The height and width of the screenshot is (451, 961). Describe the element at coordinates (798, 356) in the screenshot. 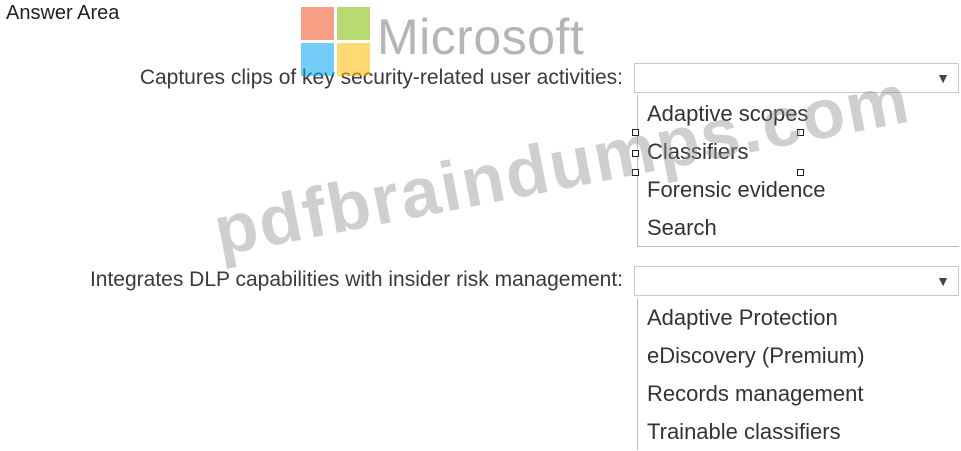

I see `option-ediscovery-premium: eDiscovery (Premium)` at that location.